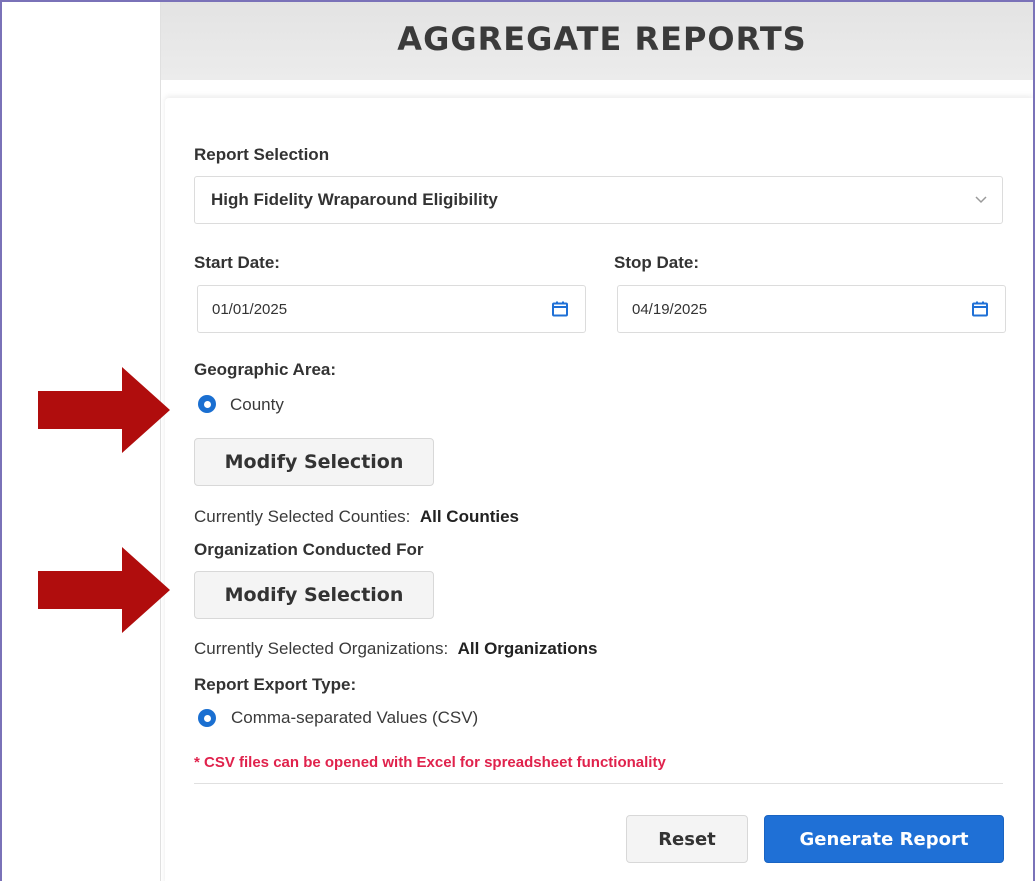 Image resolution: width=1035 pixels, height=881 pixels. What do you see at coordinates (602, 39) in the screenshot?
I see `page-title: AGGREGATE REPORTS` at bounding box center [602, 39].